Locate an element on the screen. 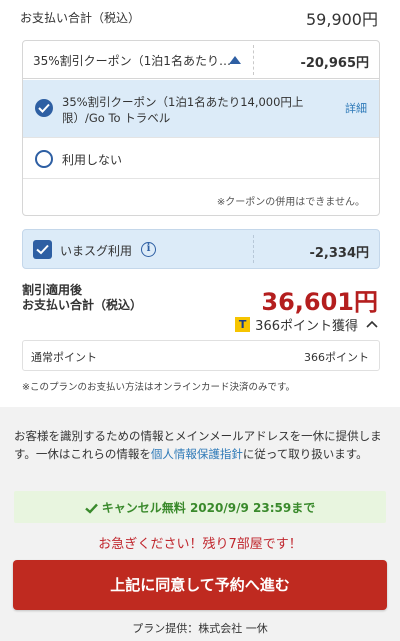 The height and width of the screenshot is (641, 400). free-cancel-text: キャンセル無料 2020/9/9 23:59まで is located at coordinates (208, 508).